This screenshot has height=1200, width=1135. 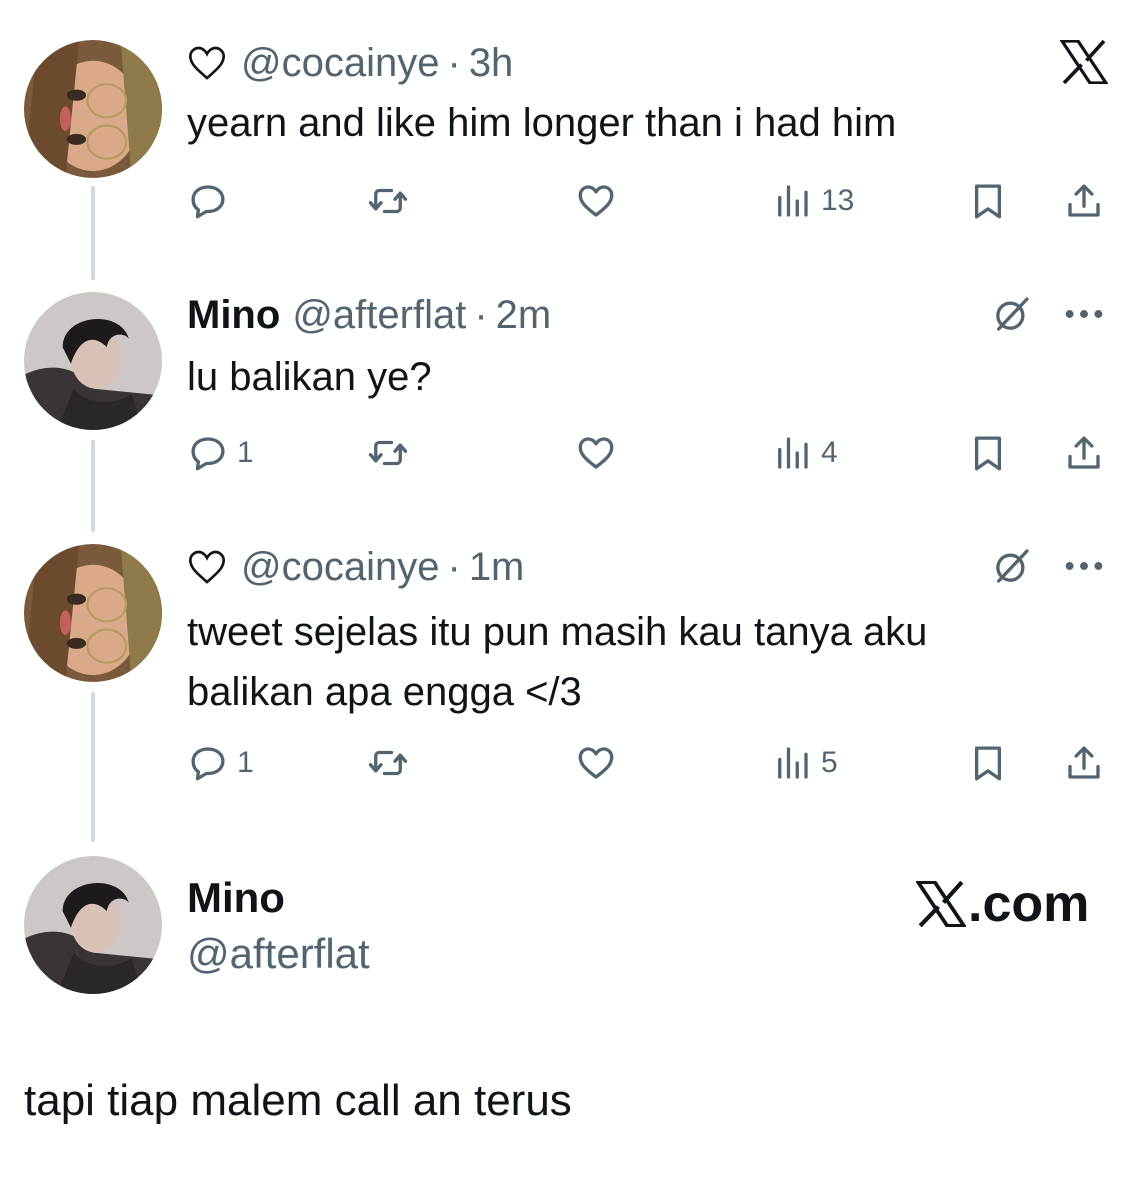 What do you see at coordinates (236, 898) in the screenshot?
I see `profile-name: Mino` at bounding box center [236, 898].